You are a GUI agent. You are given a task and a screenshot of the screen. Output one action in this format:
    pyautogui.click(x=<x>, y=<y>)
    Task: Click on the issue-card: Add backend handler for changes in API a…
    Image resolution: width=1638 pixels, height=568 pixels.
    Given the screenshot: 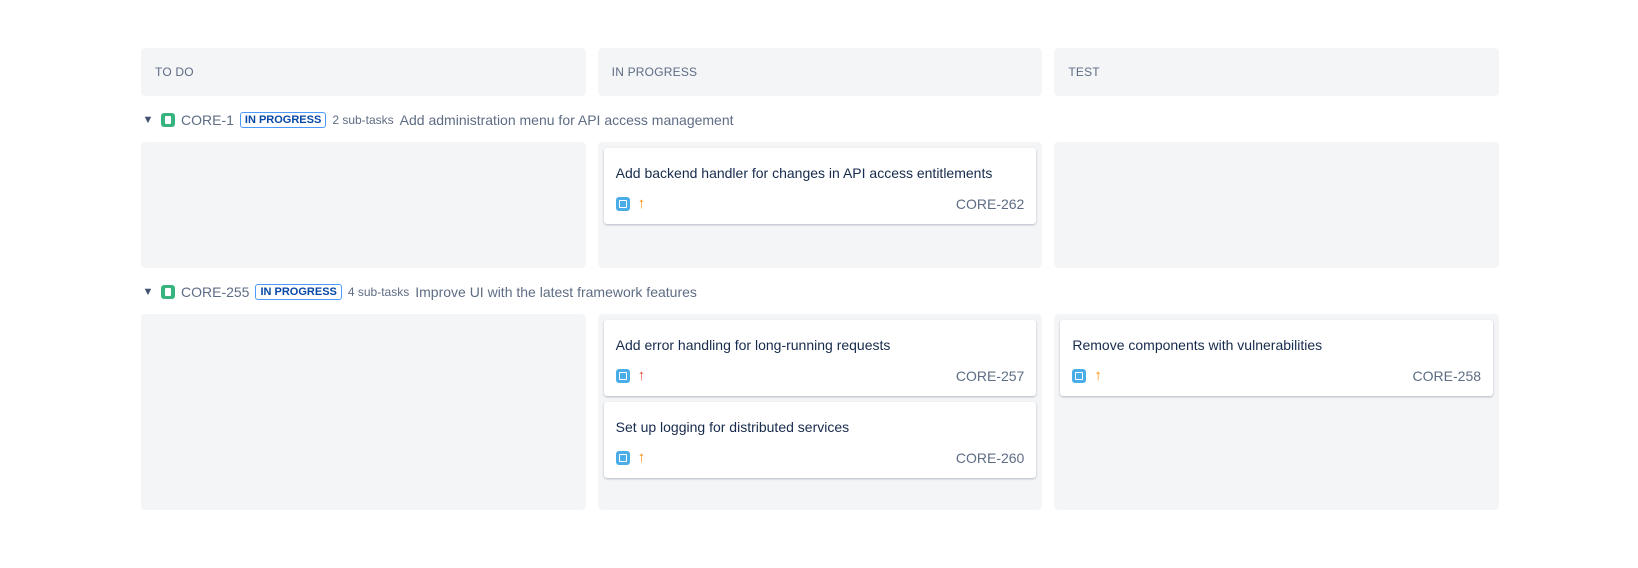 What is the action you would take?
    pyautogui.click(x=820, y=186)
    